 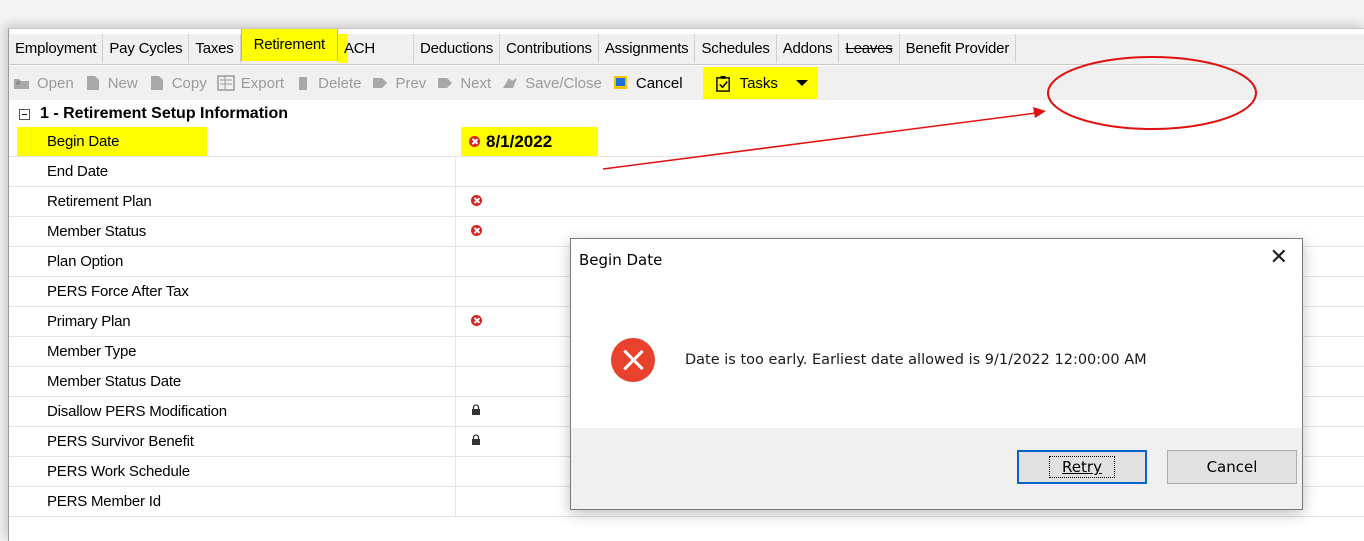 What do you see at coordinates (232, 351) in the screenshot?
I see `row-label: Member Type` at bounding box center [232, 351].